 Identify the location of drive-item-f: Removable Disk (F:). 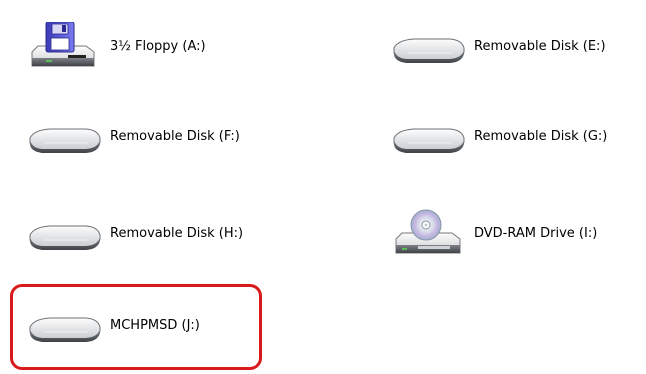
(132, 137).